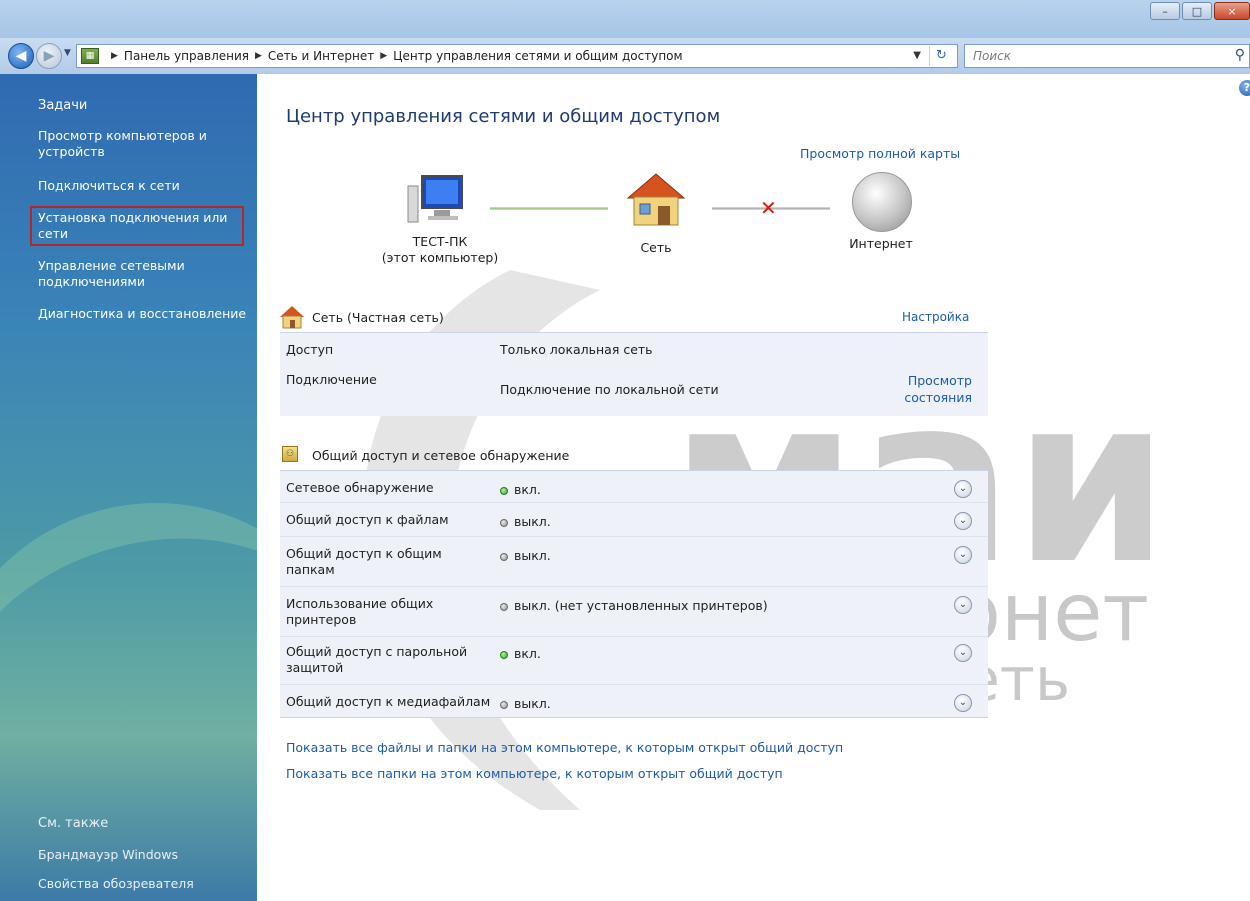 The width and height of the screenshot is (1250, 901). I want to click on sharing-row-label-network-discovery: Сетевое обнаружение, so click(360, 487).